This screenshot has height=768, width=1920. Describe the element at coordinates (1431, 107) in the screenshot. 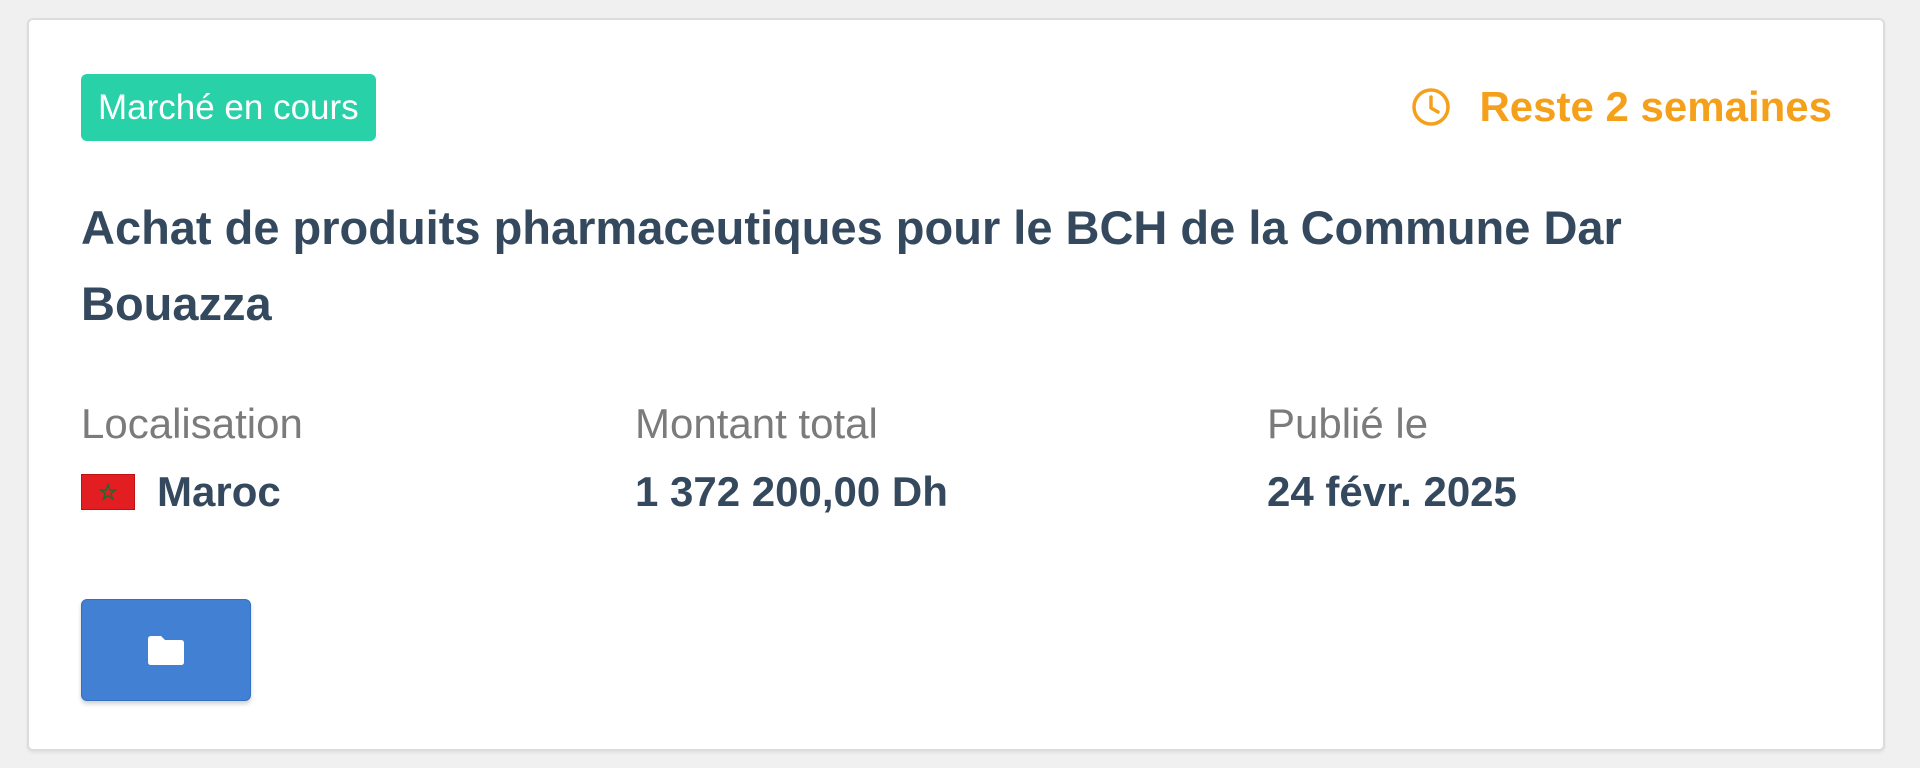

I see `clock-icon` at that location.